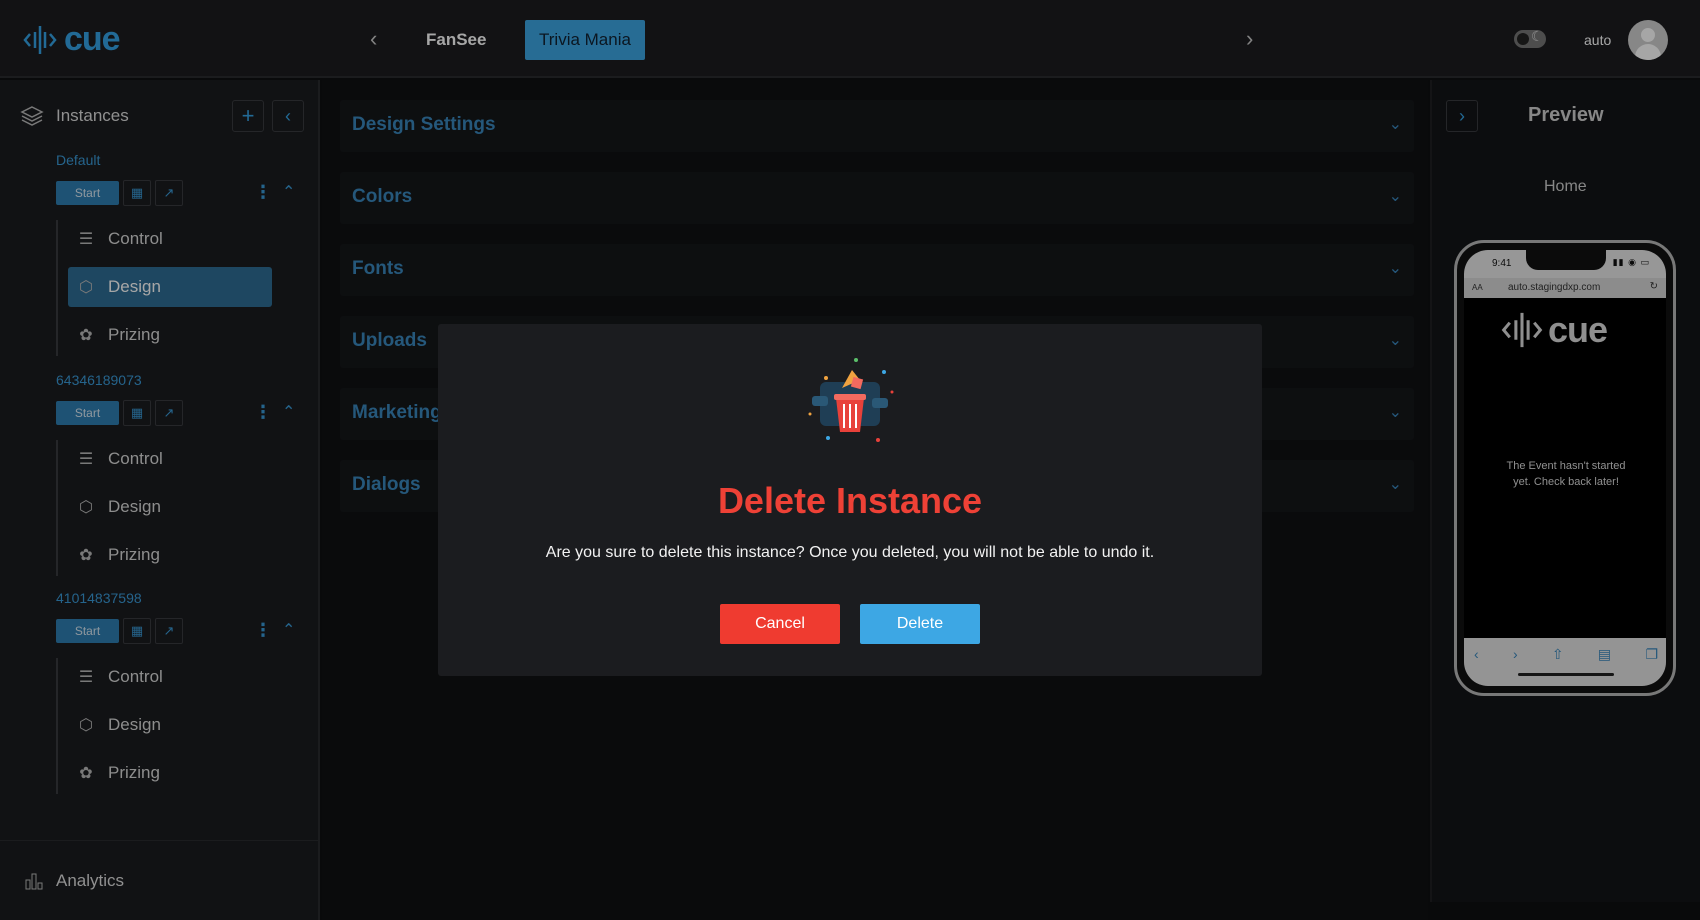 The image size is (1700, 920). What do you see at coordinates (920, 624) in the screenshot?
I see `delete-button: Delete` at bounding box center [920, 624].